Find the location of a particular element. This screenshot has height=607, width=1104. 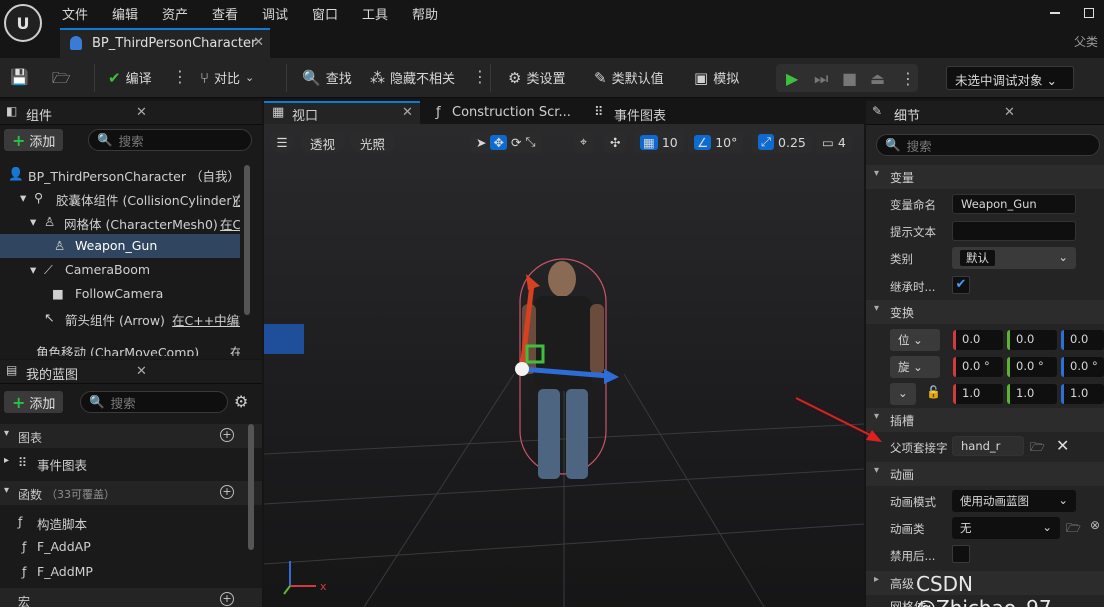

blueprint-search-input: 🔍 搜索 is located at coordinates (154, 402).